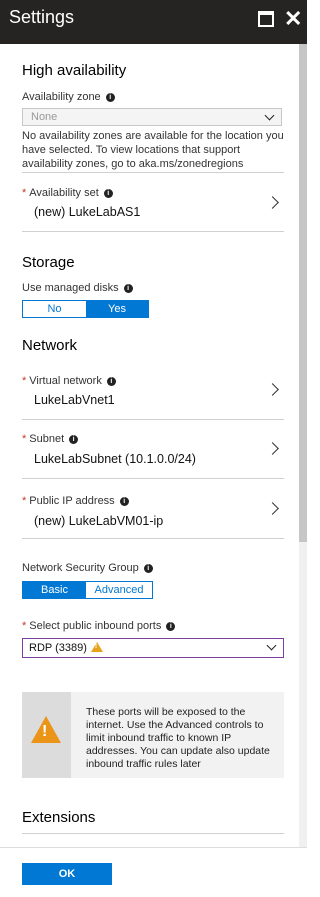 The image size is (320, 897). I want to click on nsg-label: Network Security Group i, so click(87, 568).